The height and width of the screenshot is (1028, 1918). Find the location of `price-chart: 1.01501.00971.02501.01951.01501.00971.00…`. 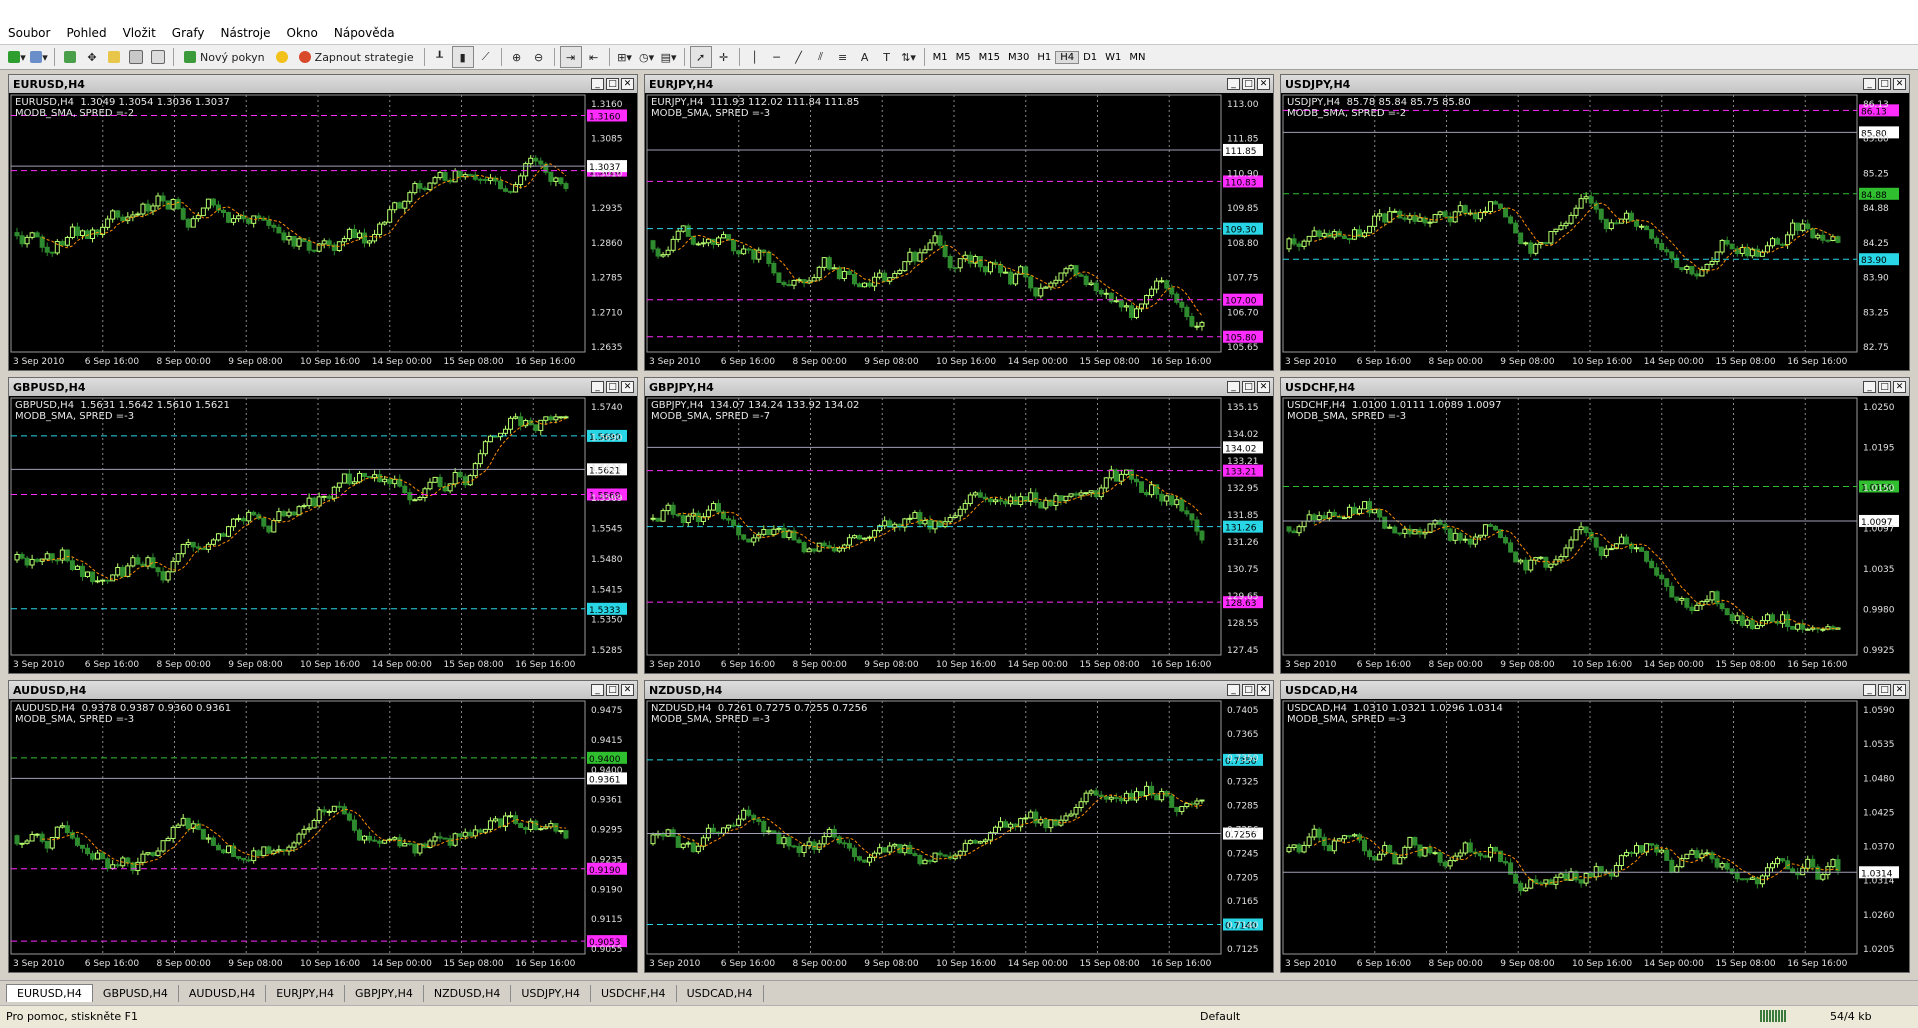

price-chart: 1.01501.00971.02501.01951.01501.00971.00… is located at coordinates (1595, 534).